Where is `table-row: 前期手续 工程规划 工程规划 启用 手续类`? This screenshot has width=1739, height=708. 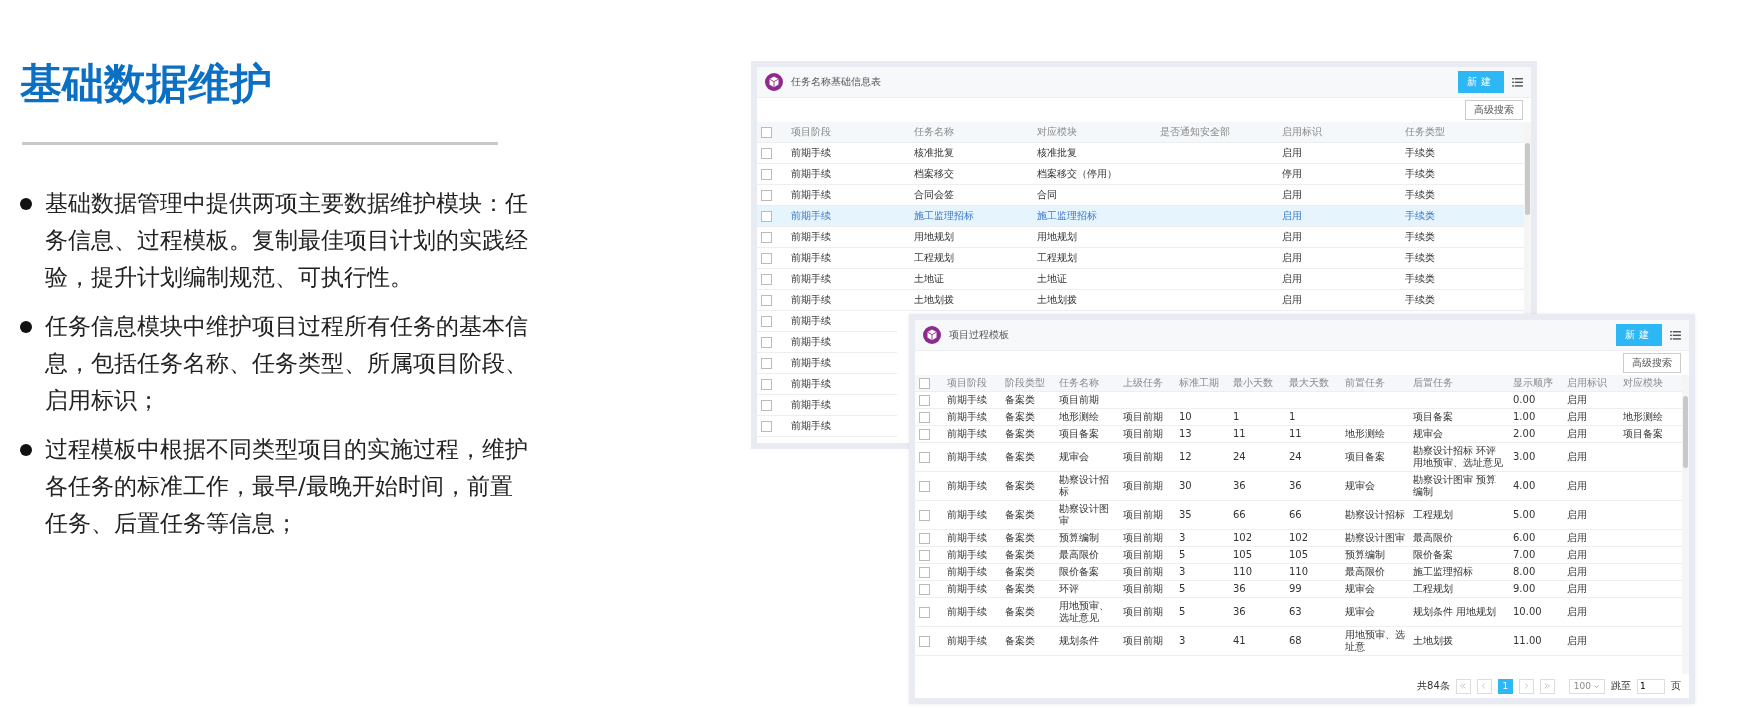 table-row: 前期手续 工程规划 工程规划 启用 手续类 is located at coordinates (1140, 258).